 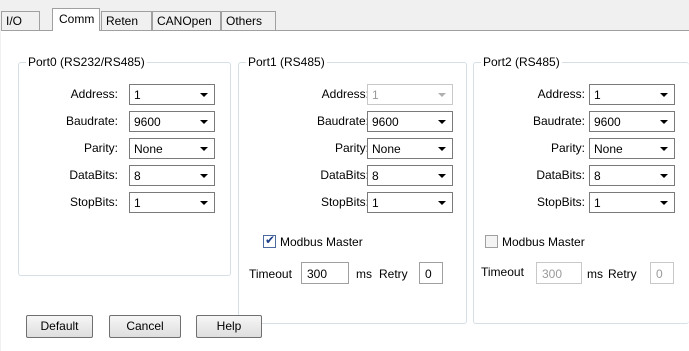 What do you see at coordinates (410, 202) in the screenshot?
I see `port1-stopbits-select: 1` at bounding box center [410, 202].